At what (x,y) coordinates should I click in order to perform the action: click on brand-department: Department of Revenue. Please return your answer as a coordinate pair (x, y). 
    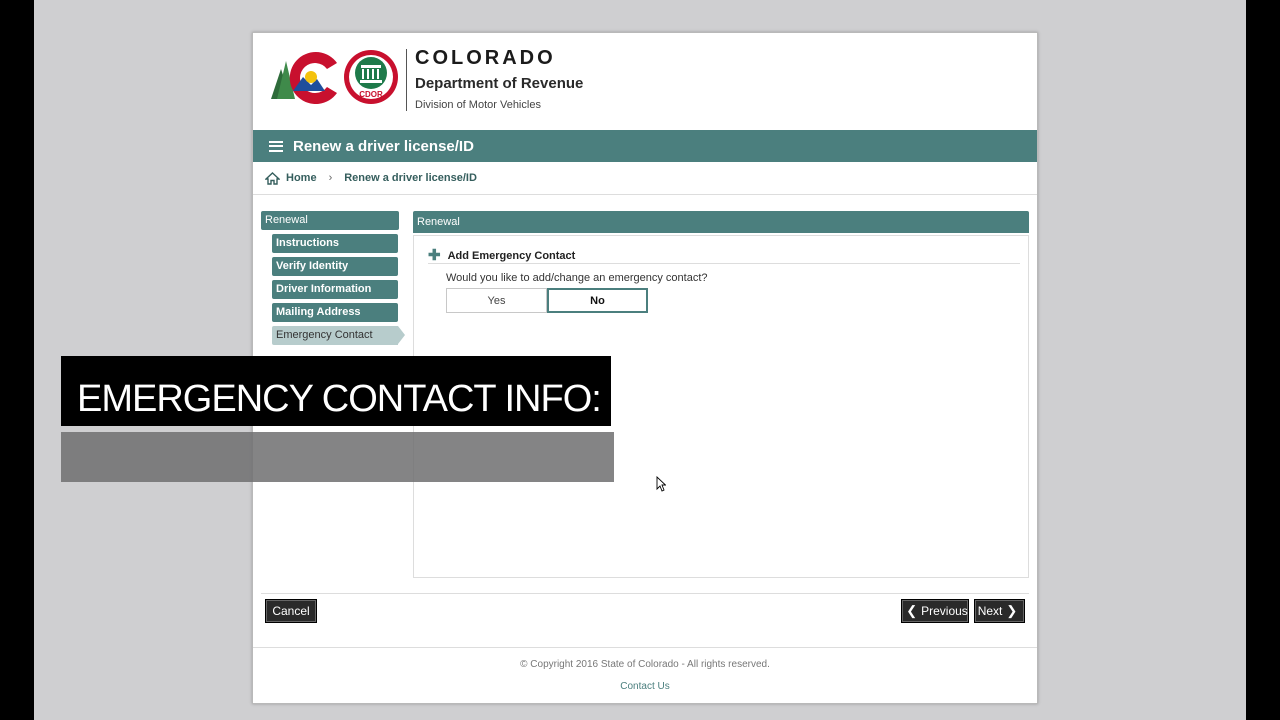
    Looking at the image, I should click on (499, 83).